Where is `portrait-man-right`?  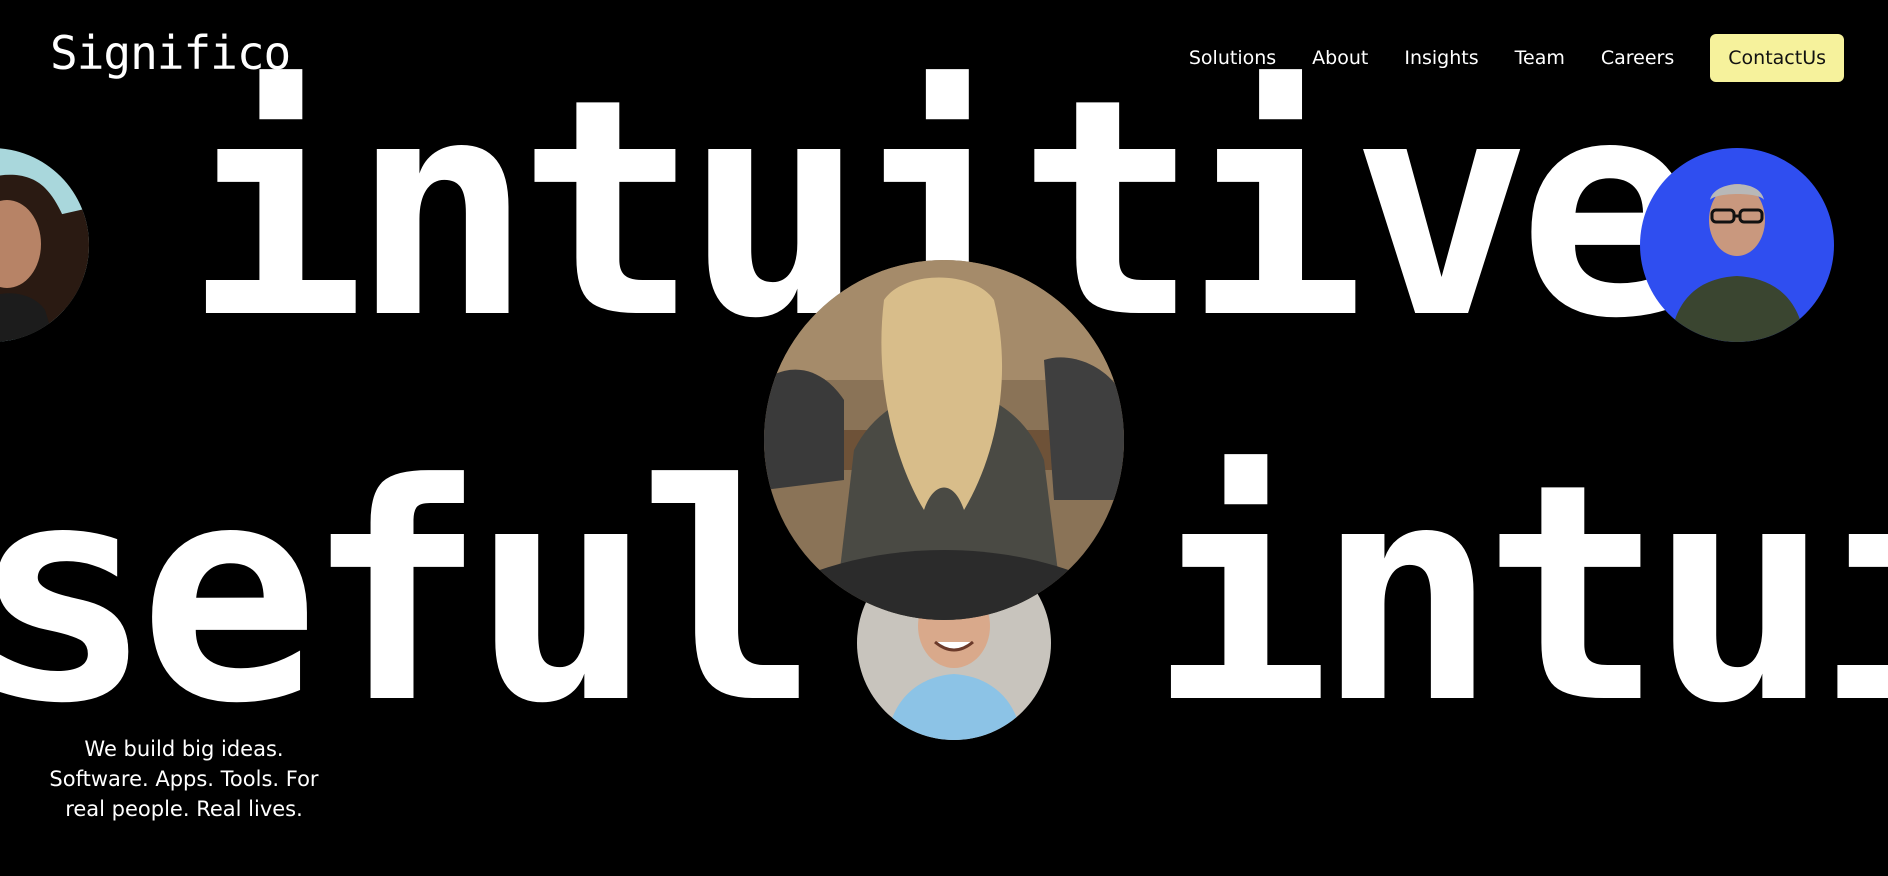 portrait-man-right is located at coordinates (1737, 245).